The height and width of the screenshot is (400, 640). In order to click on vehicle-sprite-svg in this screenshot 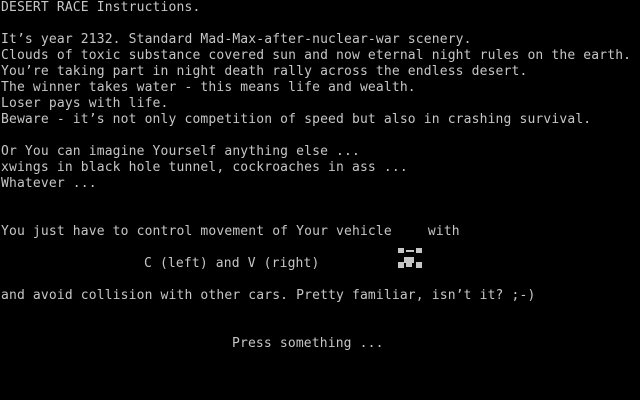, I will do `click(409, 258)`.